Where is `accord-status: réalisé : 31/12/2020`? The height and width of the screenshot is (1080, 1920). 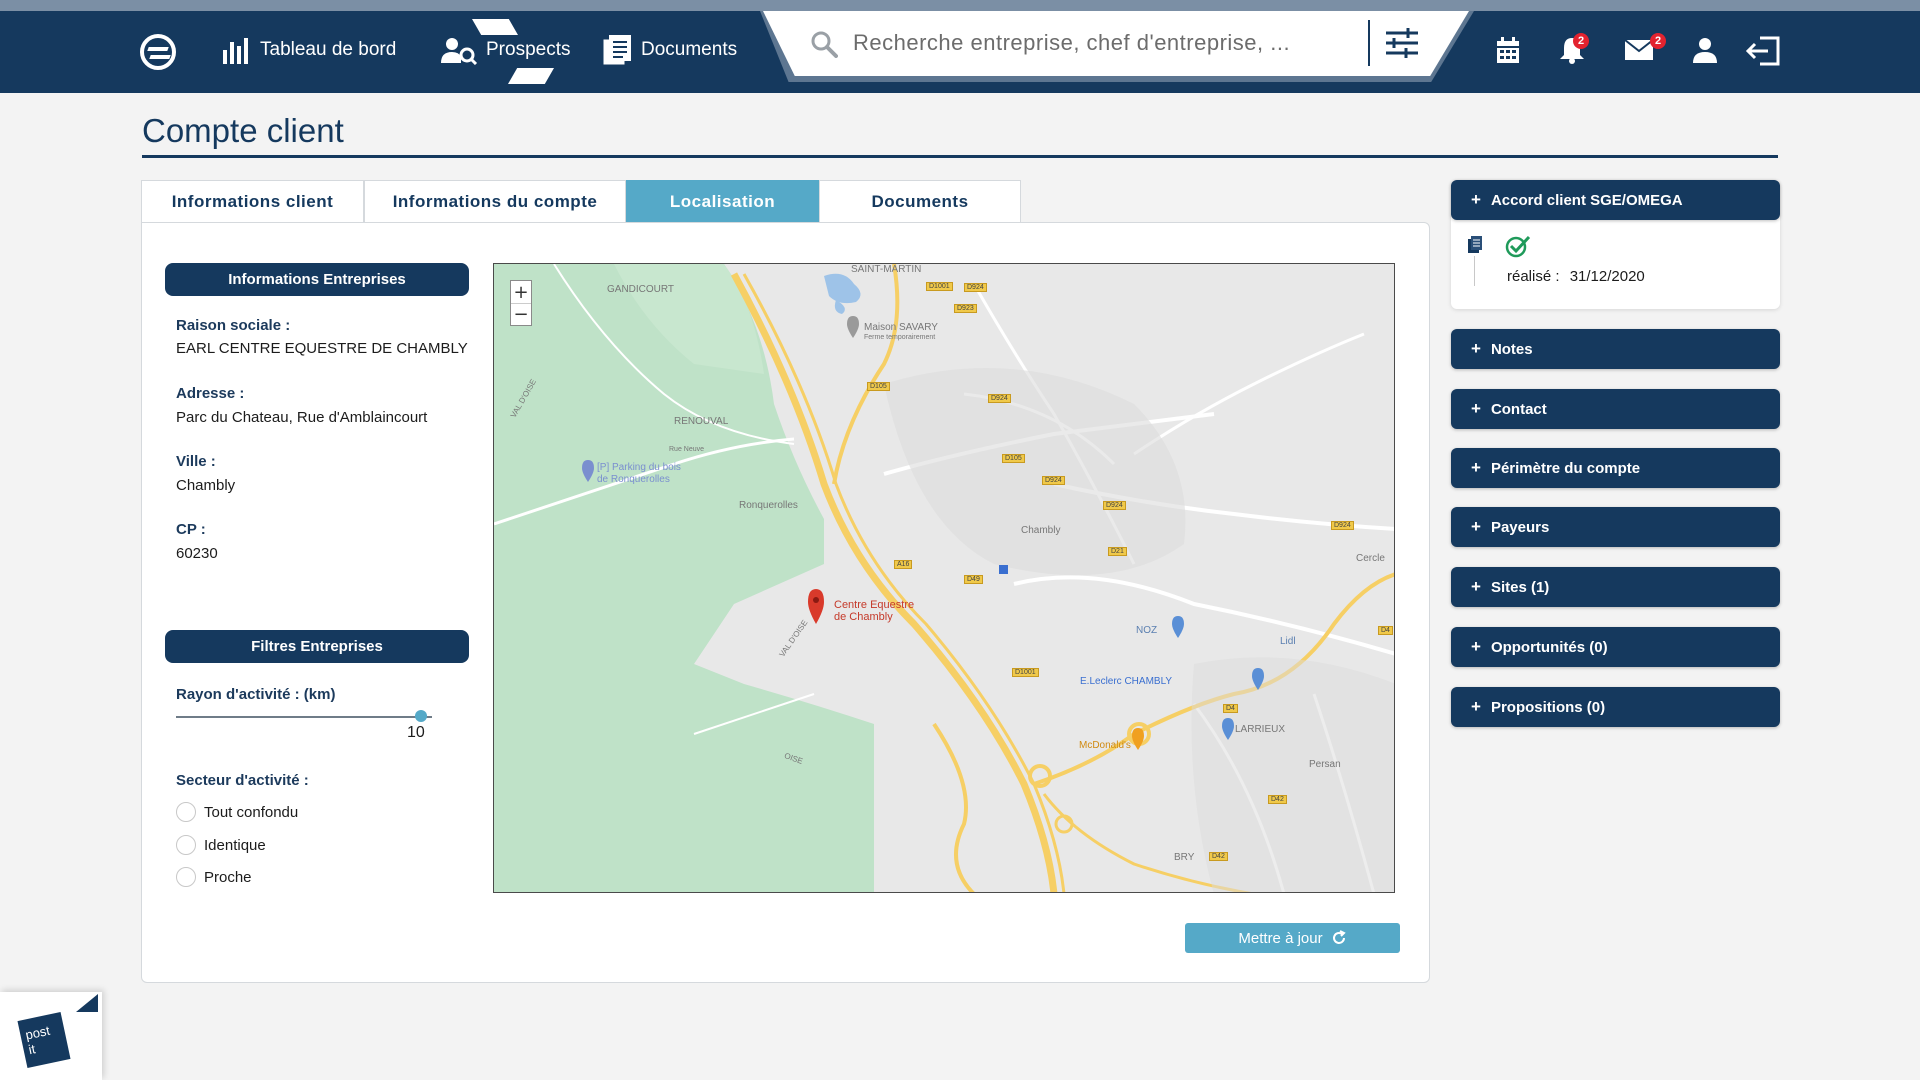
accord-status: réalisé : 31/12/2020 is located at coordinates (1576, 276).